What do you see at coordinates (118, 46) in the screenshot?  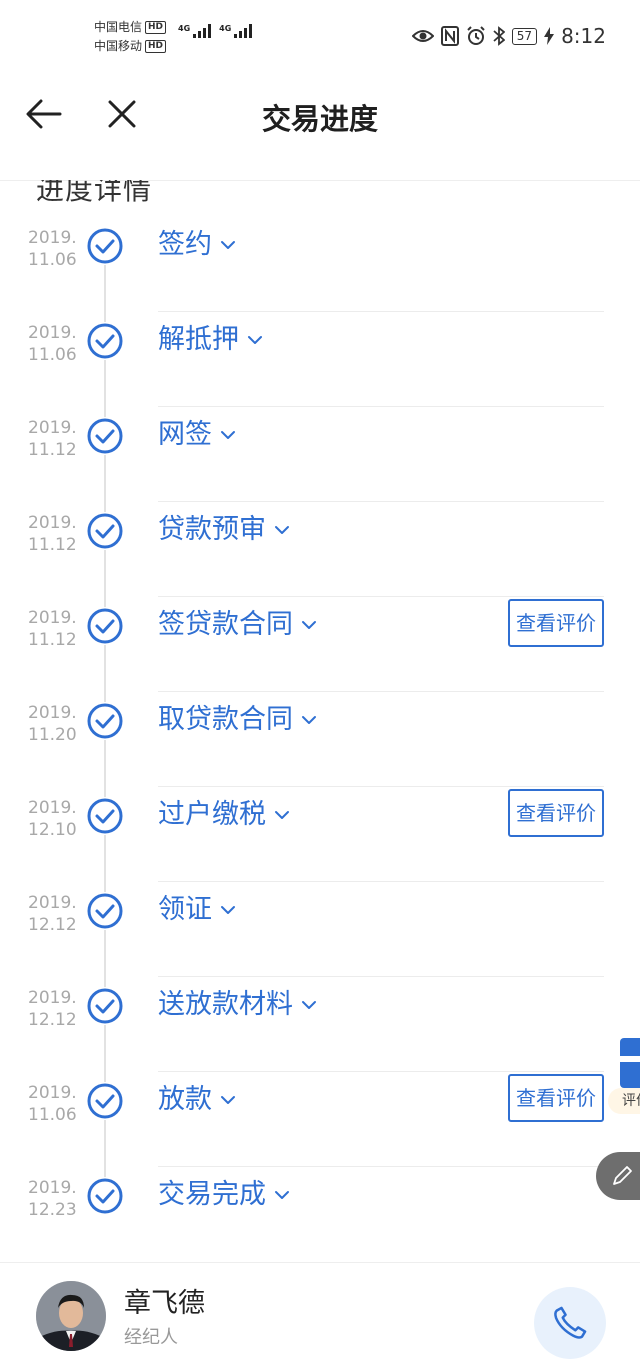 I see `carrier-2: 中国移动` at bounding box center [118, 46].